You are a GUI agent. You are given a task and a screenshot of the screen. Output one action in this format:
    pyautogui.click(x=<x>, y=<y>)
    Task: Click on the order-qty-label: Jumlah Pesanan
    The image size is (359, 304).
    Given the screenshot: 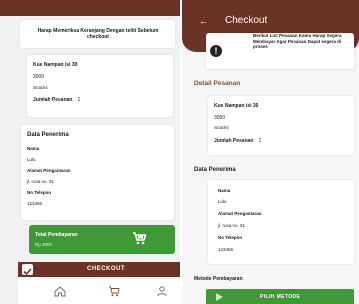 What is the action you would take?
    pyautogui.click(x=234, y=141)
    